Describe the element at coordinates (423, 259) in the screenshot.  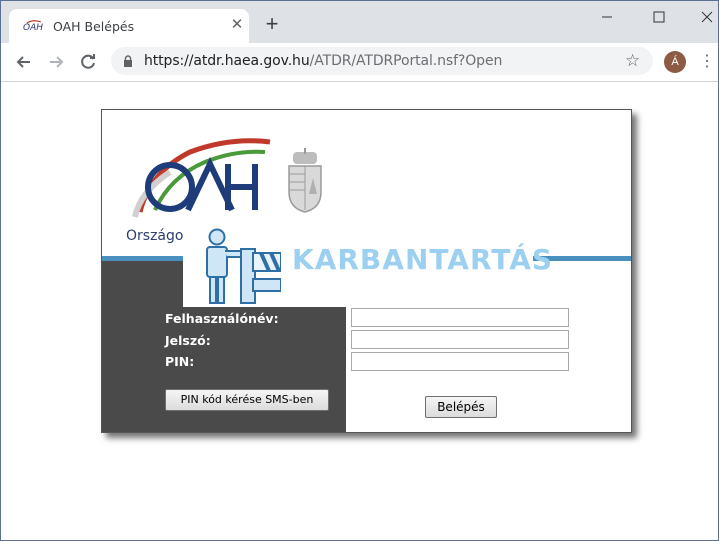
I see `maintenance-text: KARBANTARTÁS` at that location.